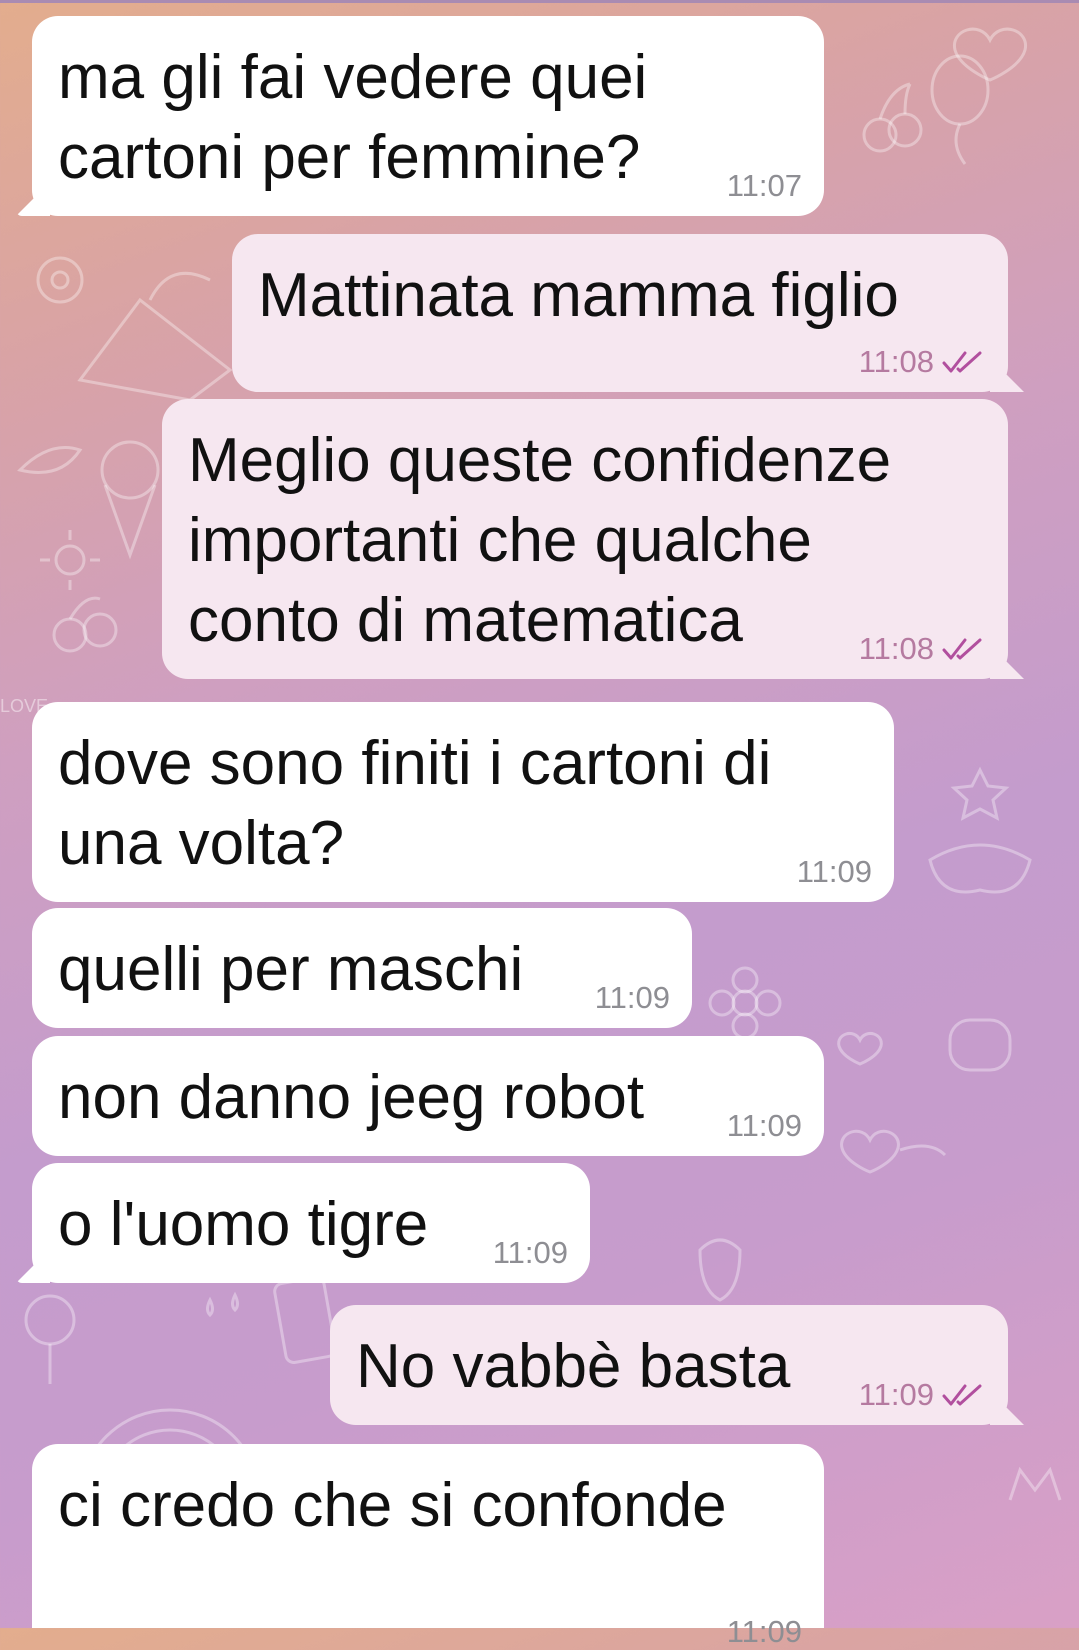 This screenshot has width=1079, height=1650. I want to click on message-bubble-incoming: ci credo che si confonde 11:09, so click(428, 1546).